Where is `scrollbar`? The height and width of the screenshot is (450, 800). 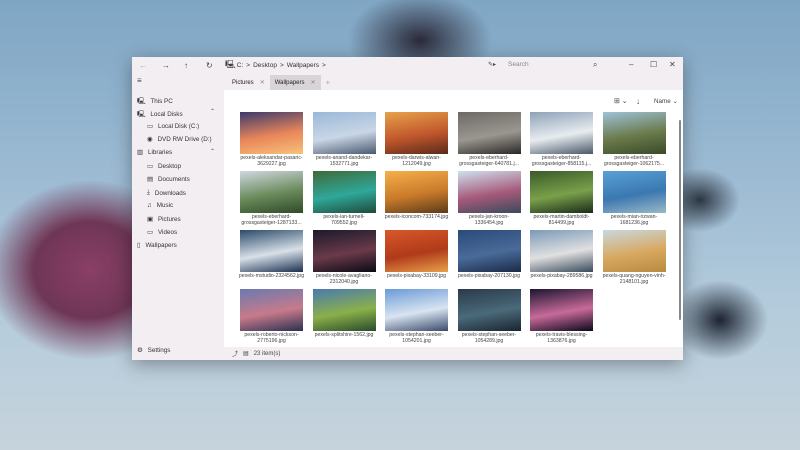
scrollbar is located at coordinates (680, 220).